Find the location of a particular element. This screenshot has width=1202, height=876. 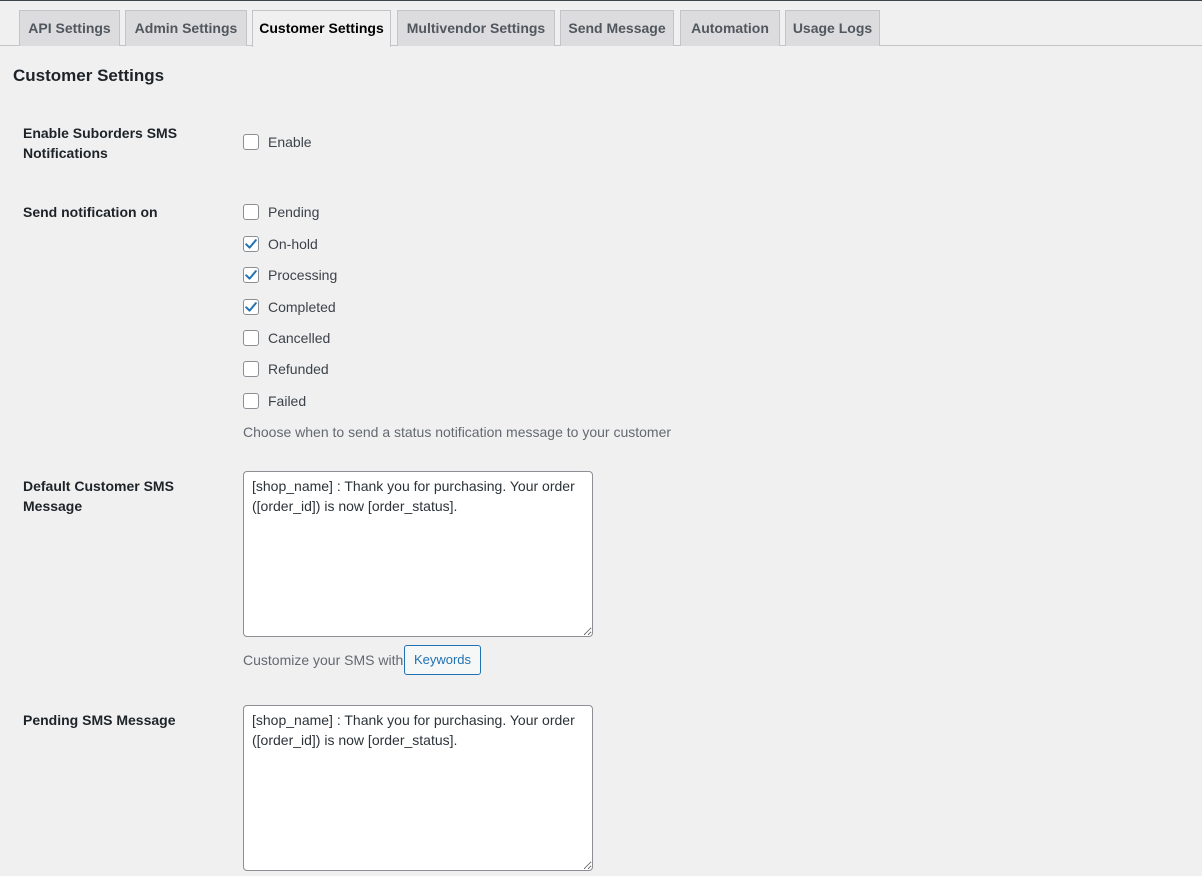

on-hold-checkbox is located at coordinates (251, 244).